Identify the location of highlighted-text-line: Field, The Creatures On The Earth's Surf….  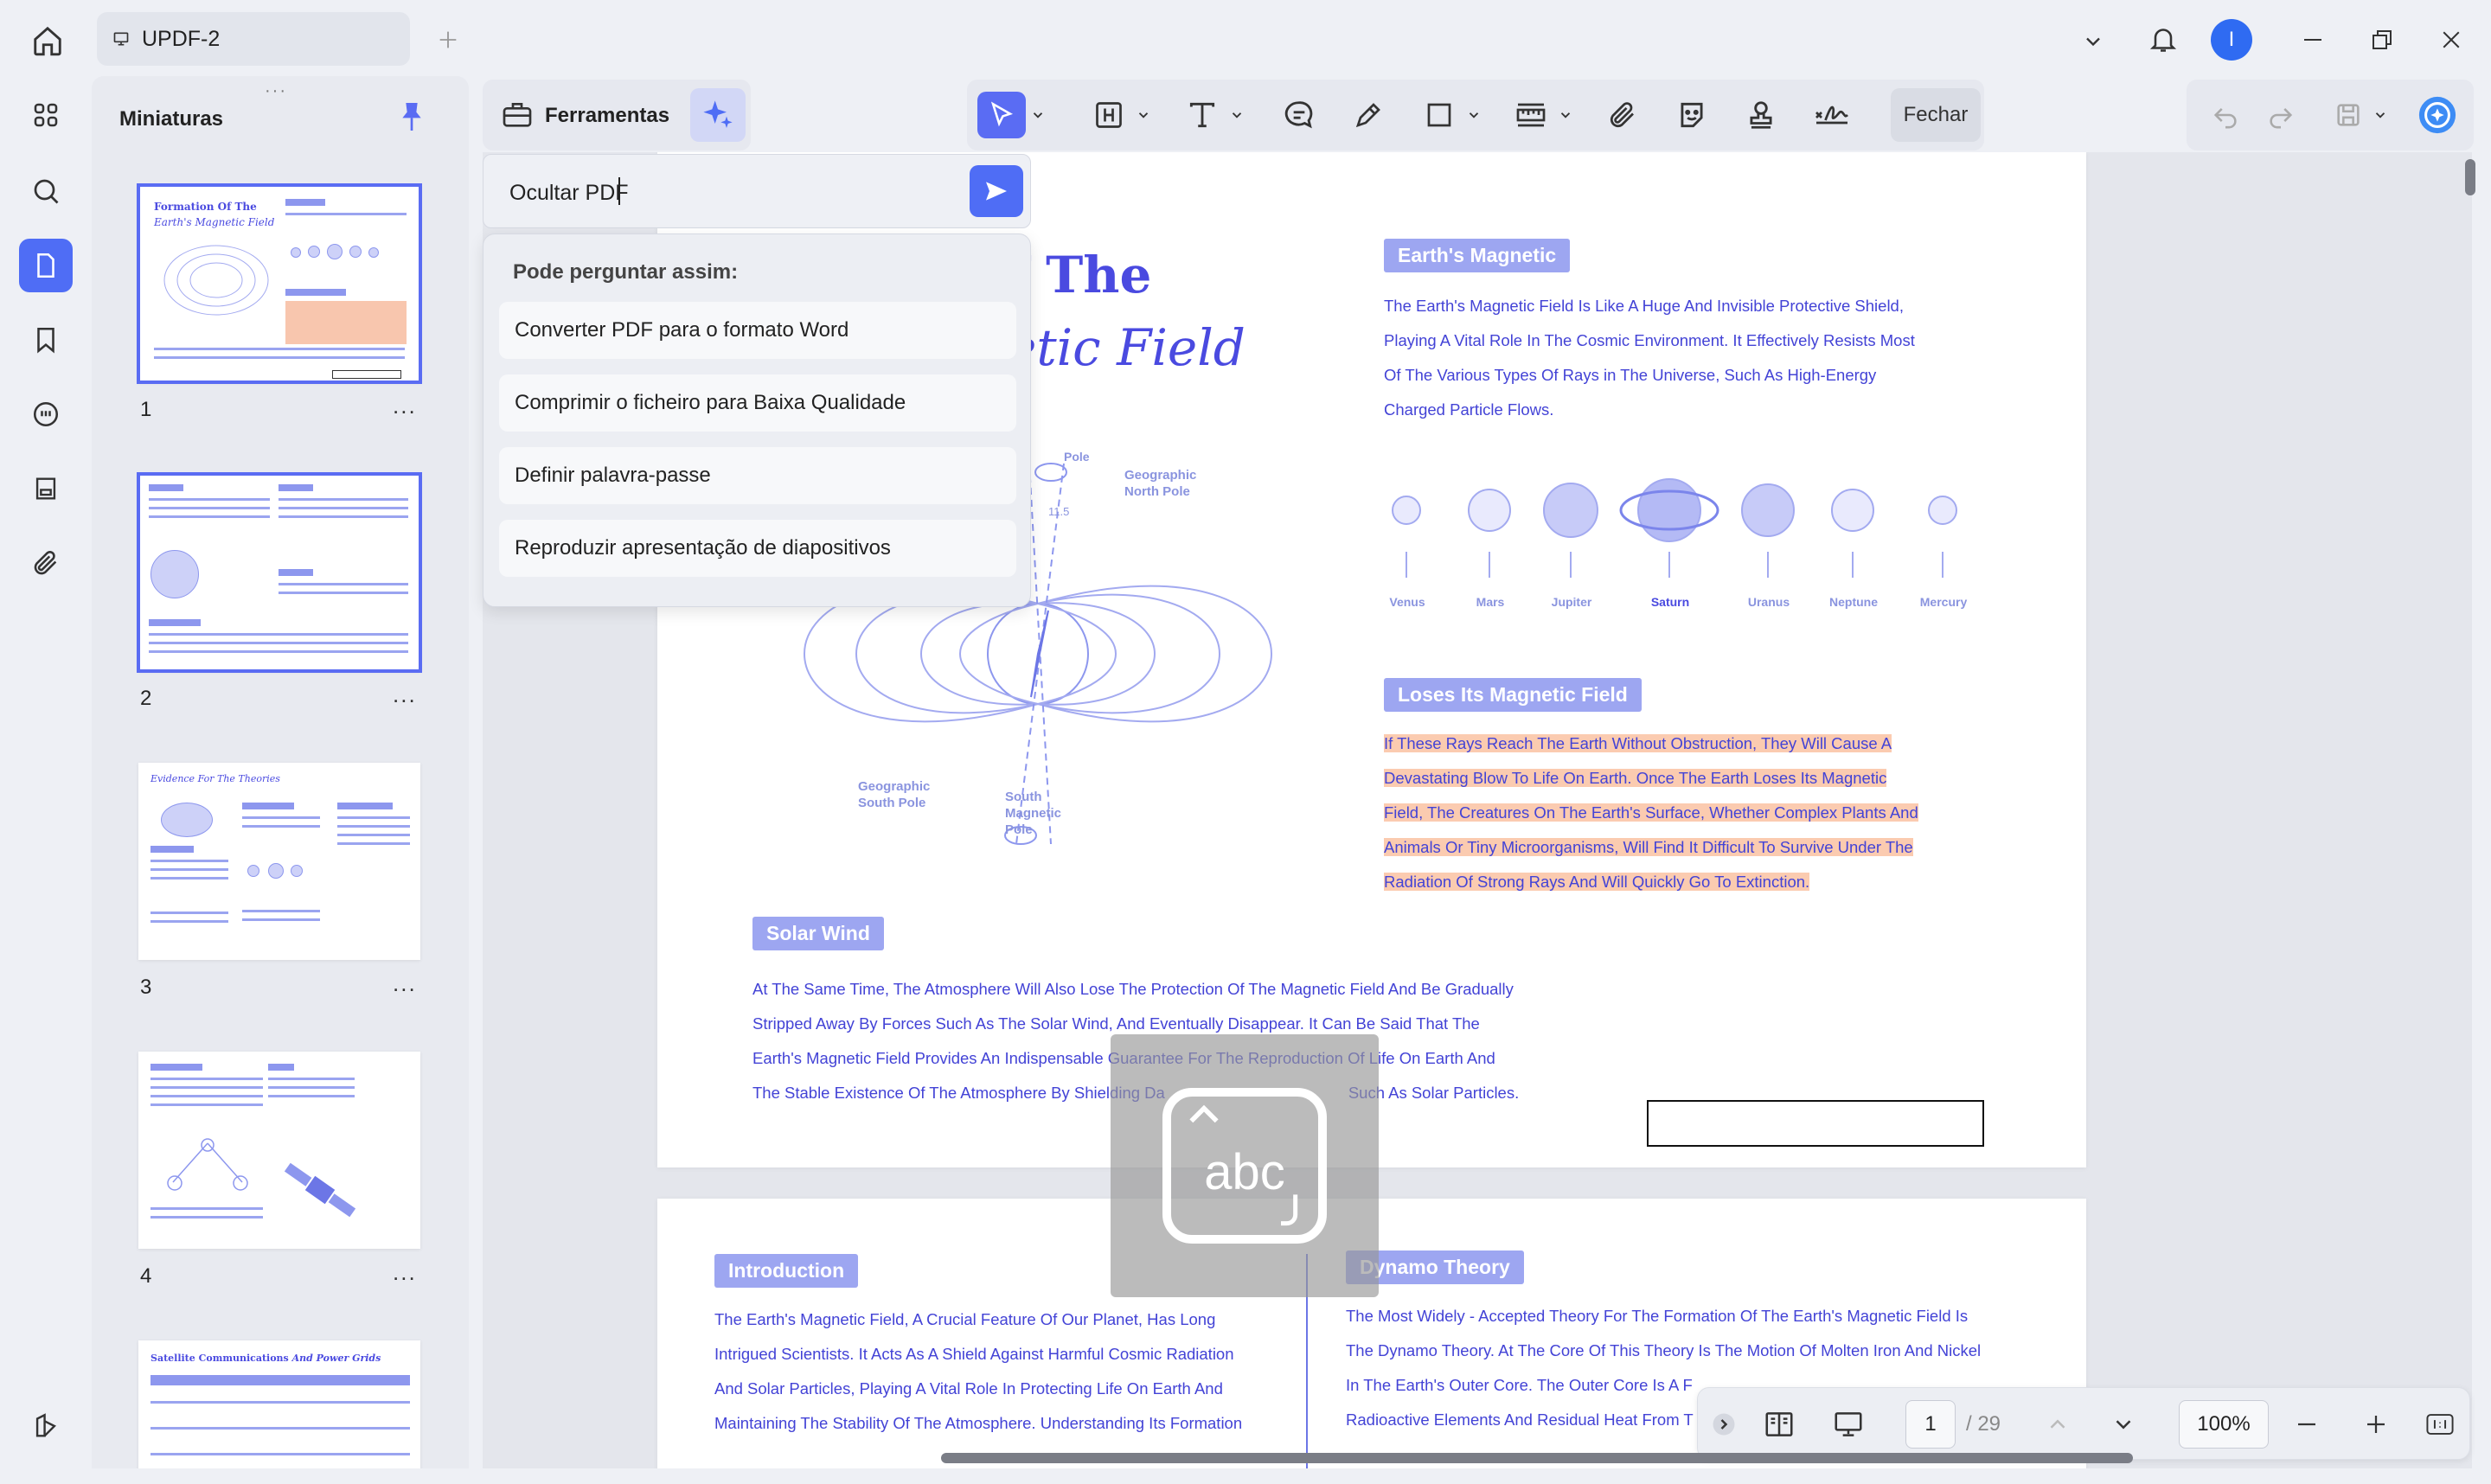
(1651, 813).